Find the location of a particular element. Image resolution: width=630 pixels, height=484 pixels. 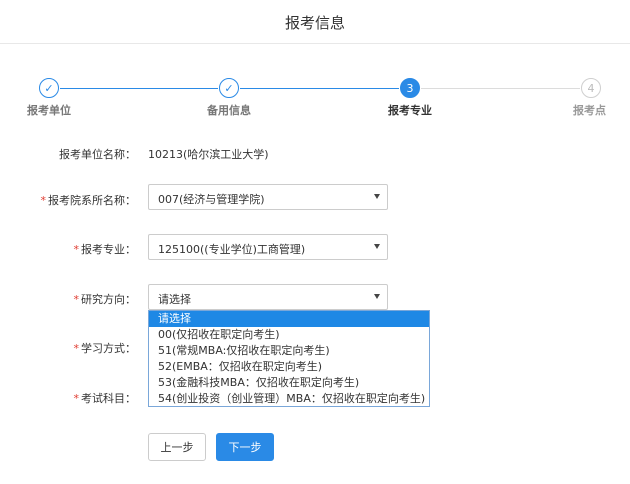

prev-step-button: 上一步 is located at coordinates (177, 447).